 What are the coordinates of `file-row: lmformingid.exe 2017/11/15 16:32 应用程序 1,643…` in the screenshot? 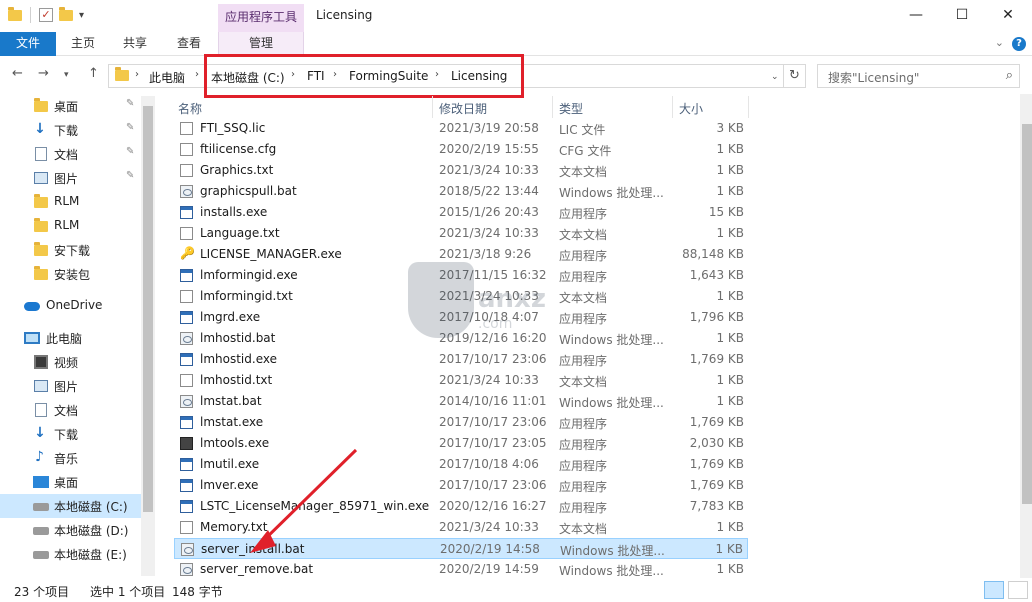 It's located at (461, 275).